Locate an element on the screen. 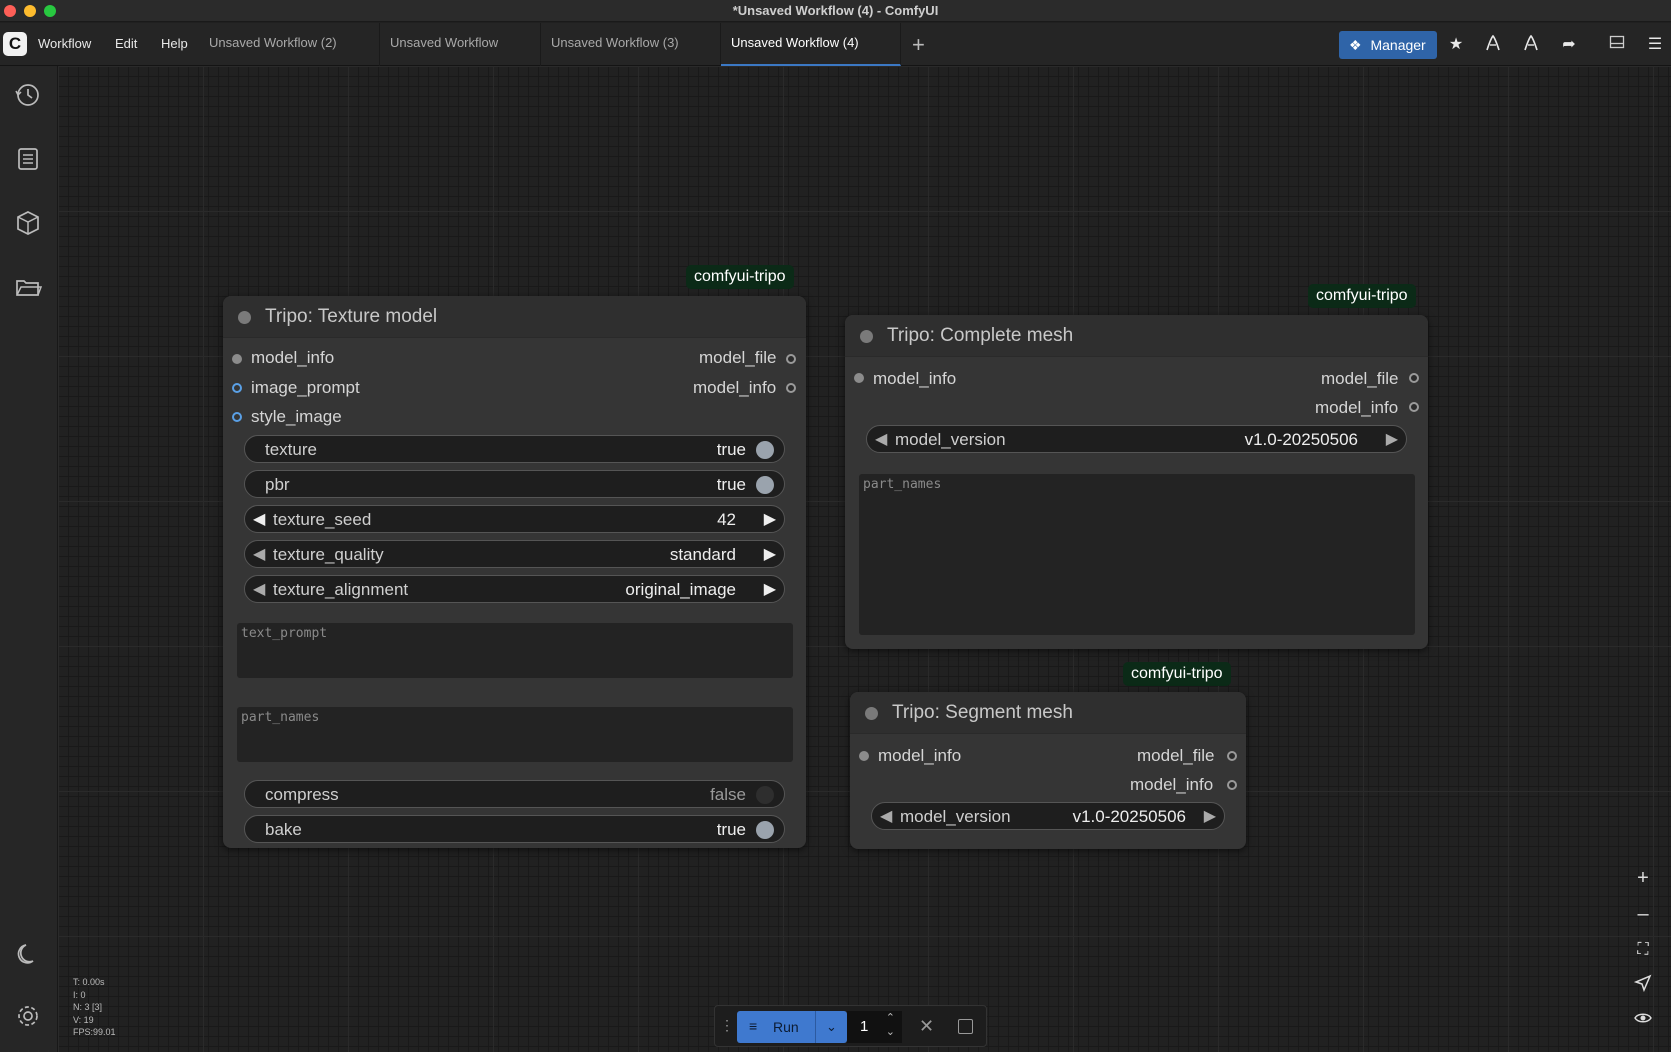 This screenshot has width=1671, height=1052. tab-label: Unsaved Workflow is located at coordinates (444, 42).